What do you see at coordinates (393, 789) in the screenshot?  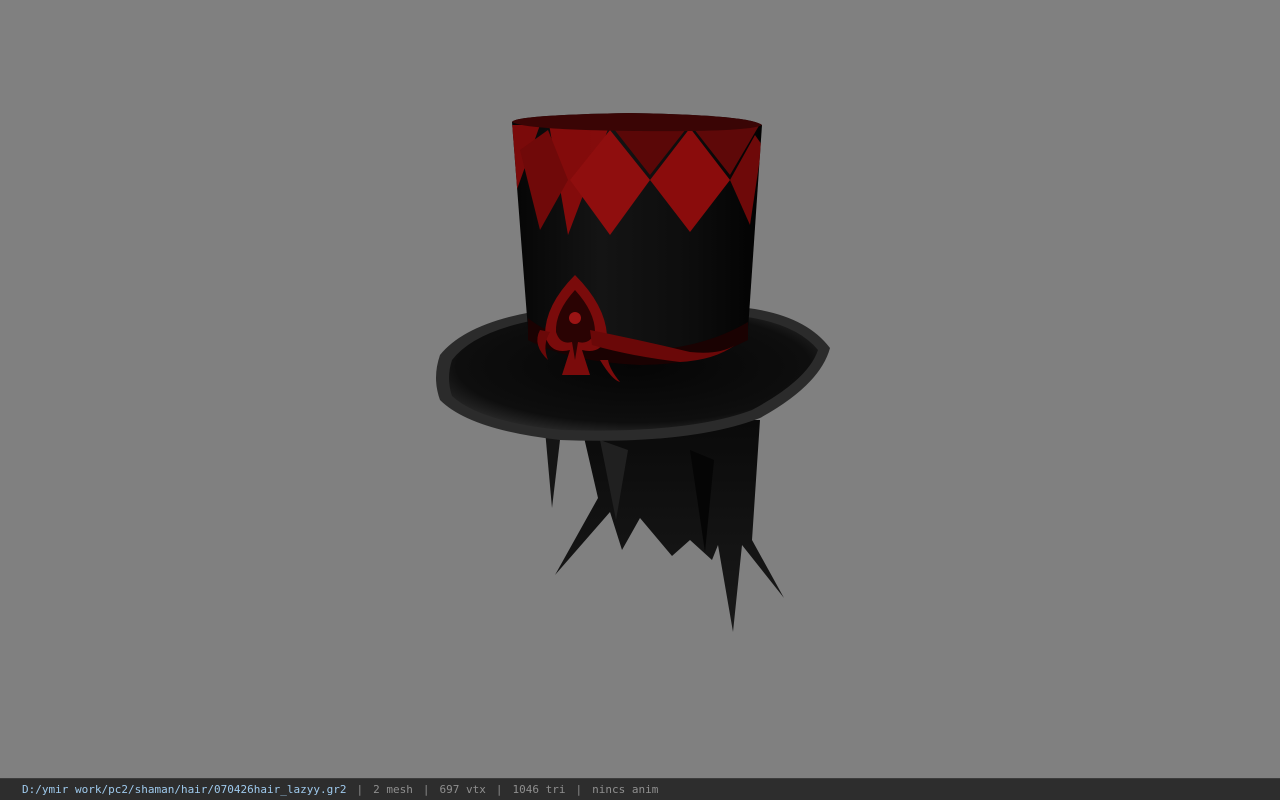 I see `mesh-count: 2 mesh` at bounding box center [393, 789].